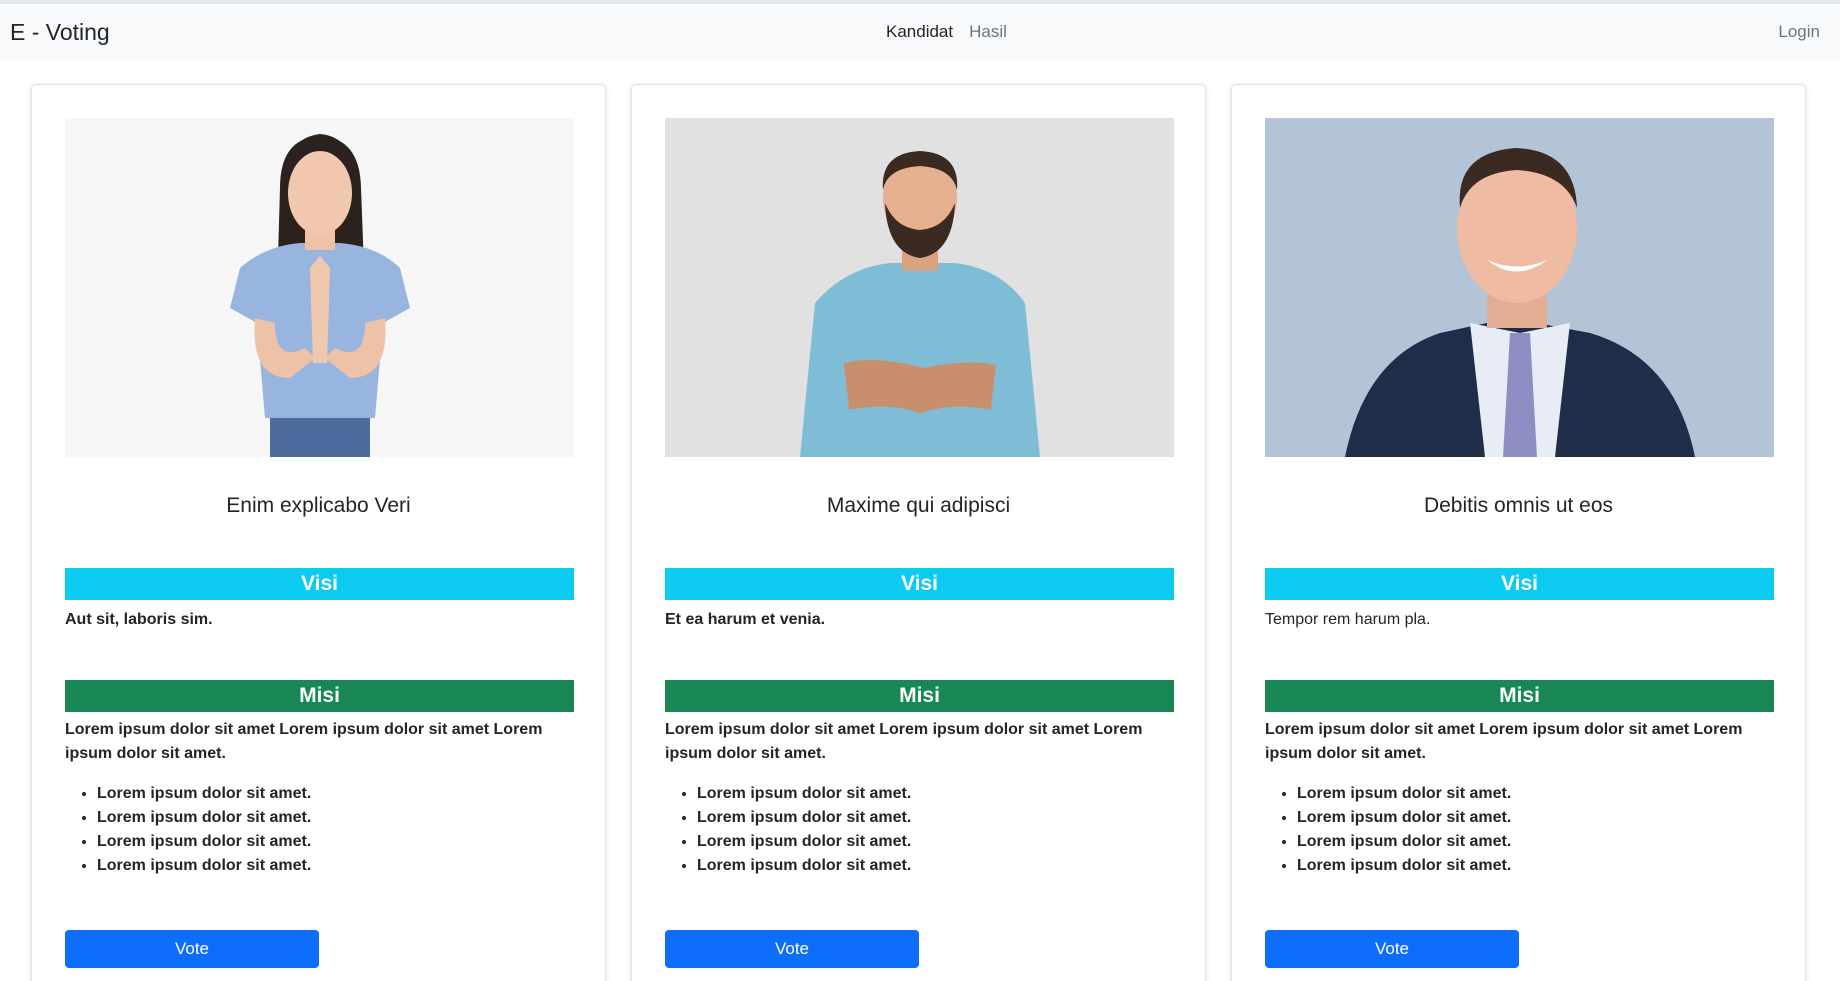 The width and height of the screenshot is (1840, 981). I want to click on visi-text: Tempor rem harum pla., so click(1348, 619).